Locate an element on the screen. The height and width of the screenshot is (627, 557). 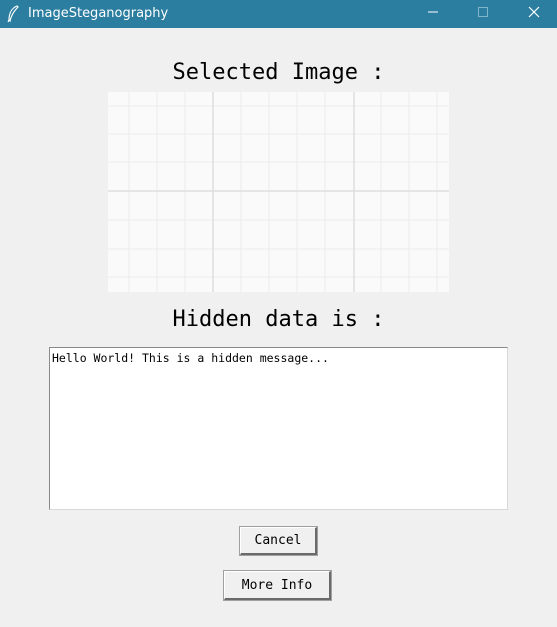
selected-image-heading: Selected Image : is located at coordinates (278, 72).